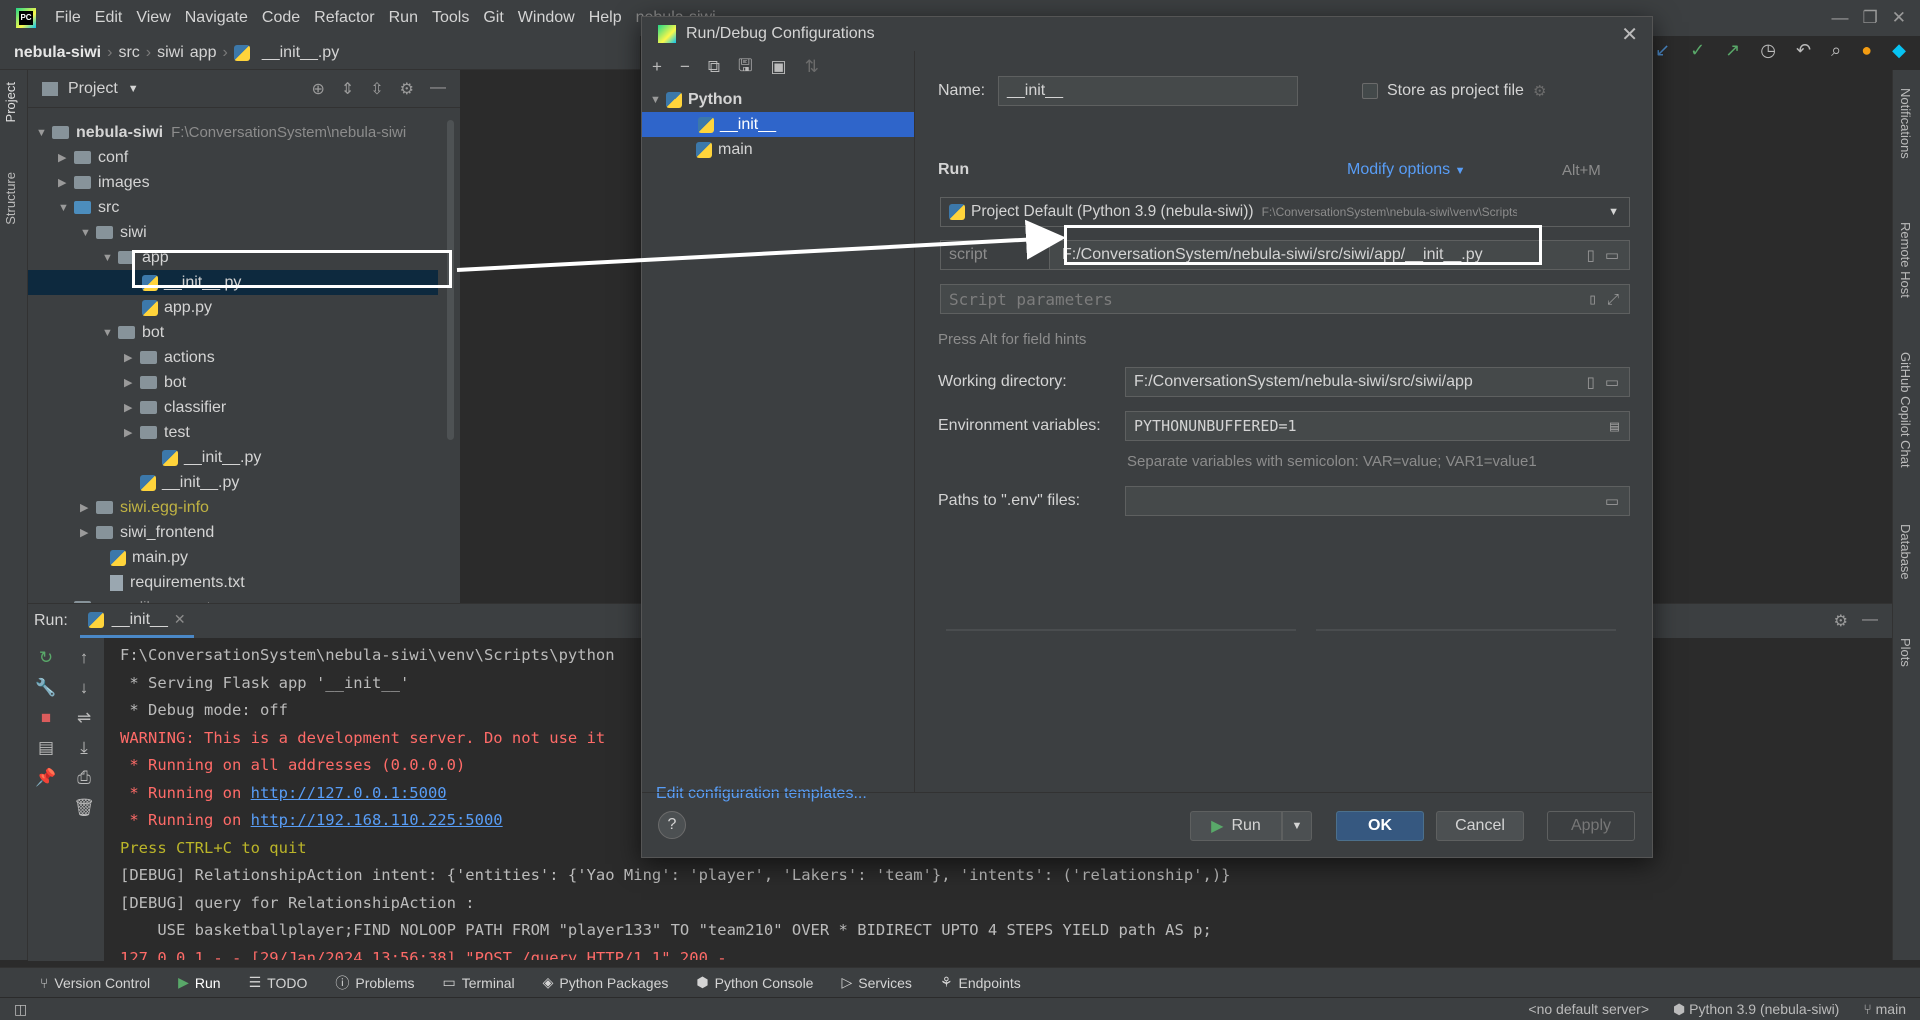  What do you see at coordinates (278, 982) in the screenshot?
I see `todo-tab: ☰ TODO` at bounding box center [278, 982].